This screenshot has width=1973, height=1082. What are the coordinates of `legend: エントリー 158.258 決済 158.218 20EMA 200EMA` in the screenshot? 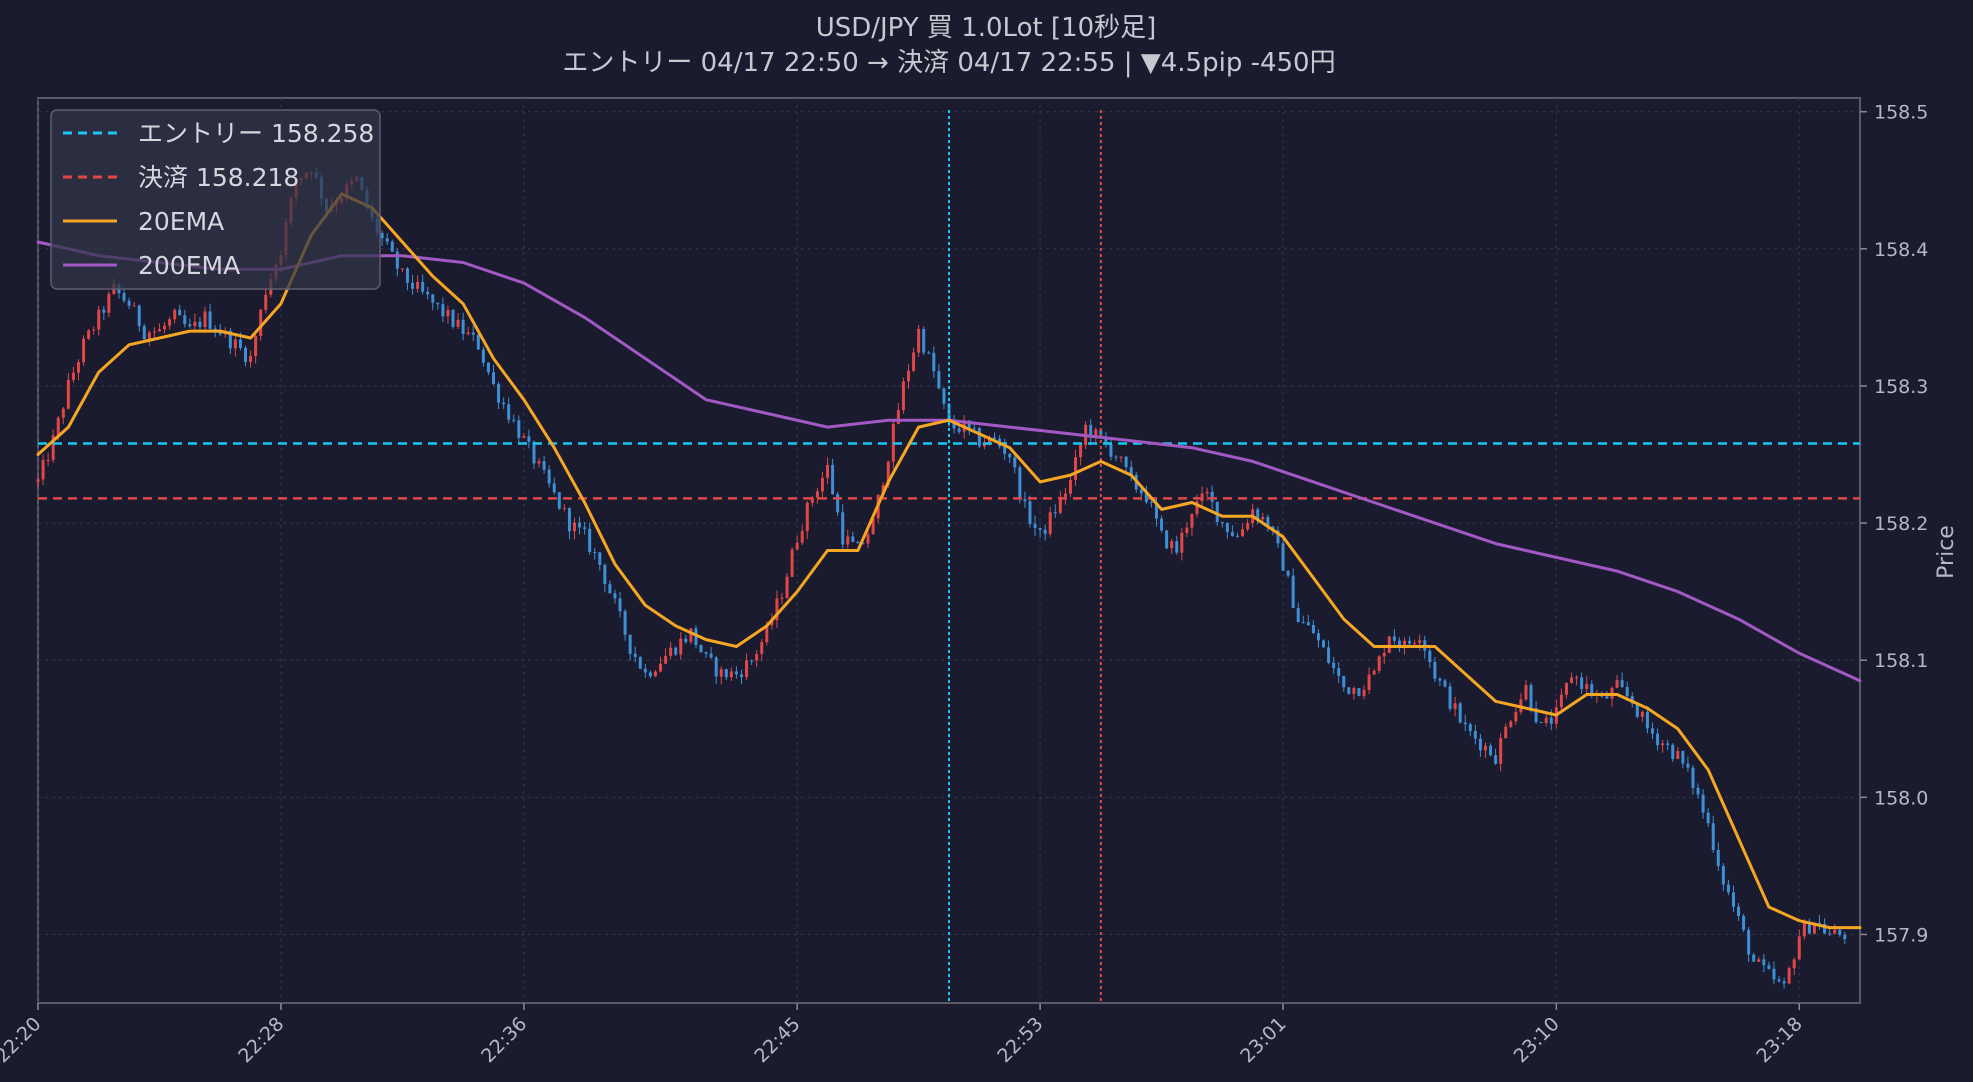 It's located at (215, 199).